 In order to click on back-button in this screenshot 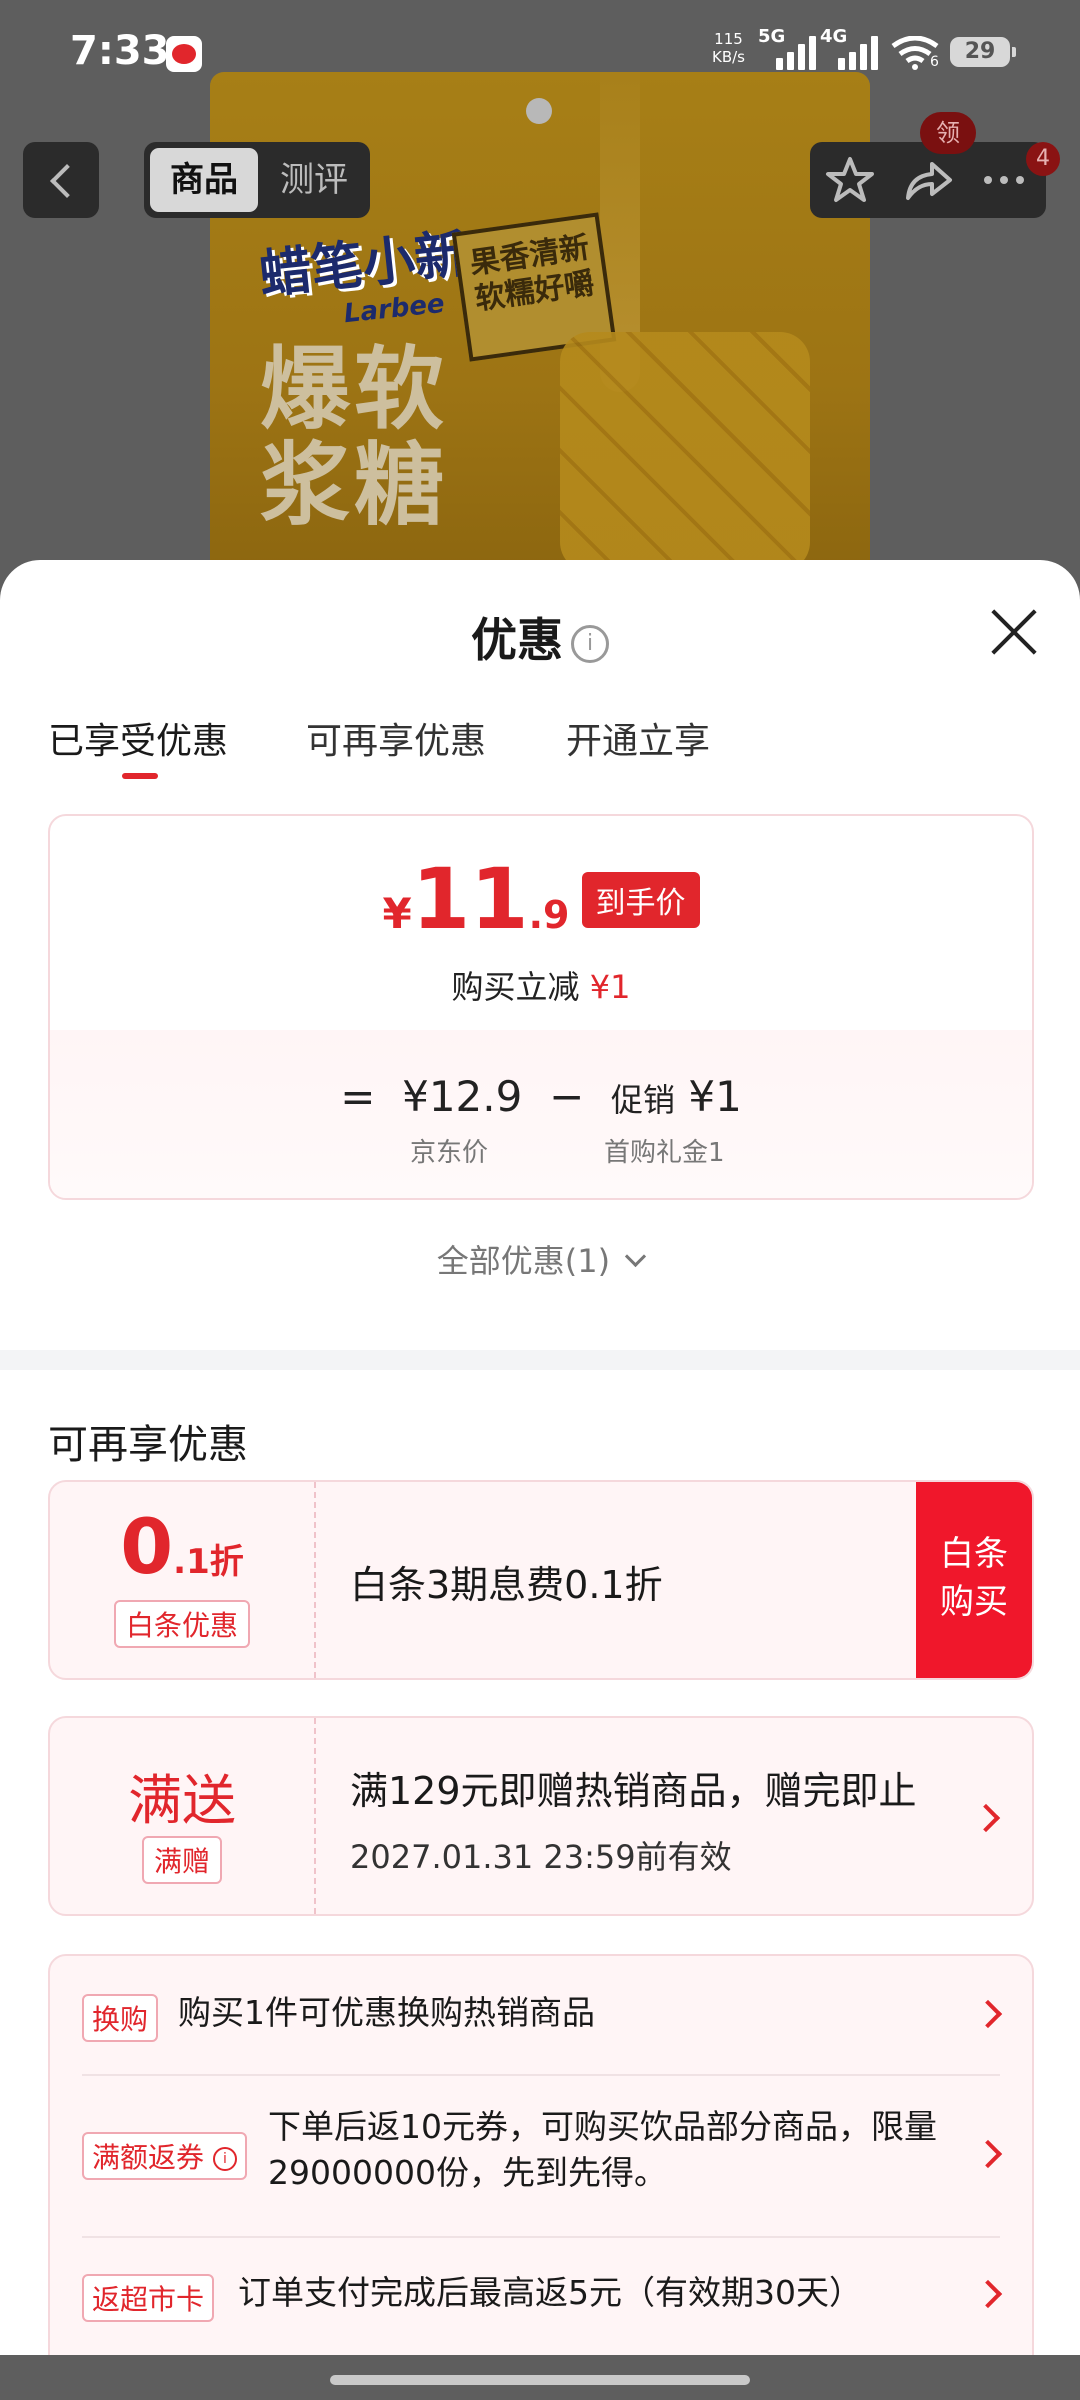, I will do `click(61, 180)`.